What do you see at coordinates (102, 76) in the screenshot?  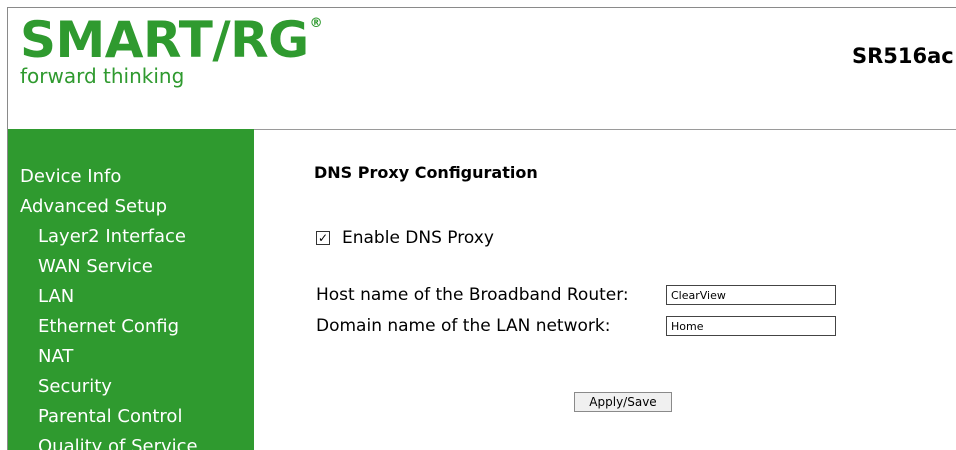 I see `brand-tagline: forward thinking` at bounding box center [102, 76].